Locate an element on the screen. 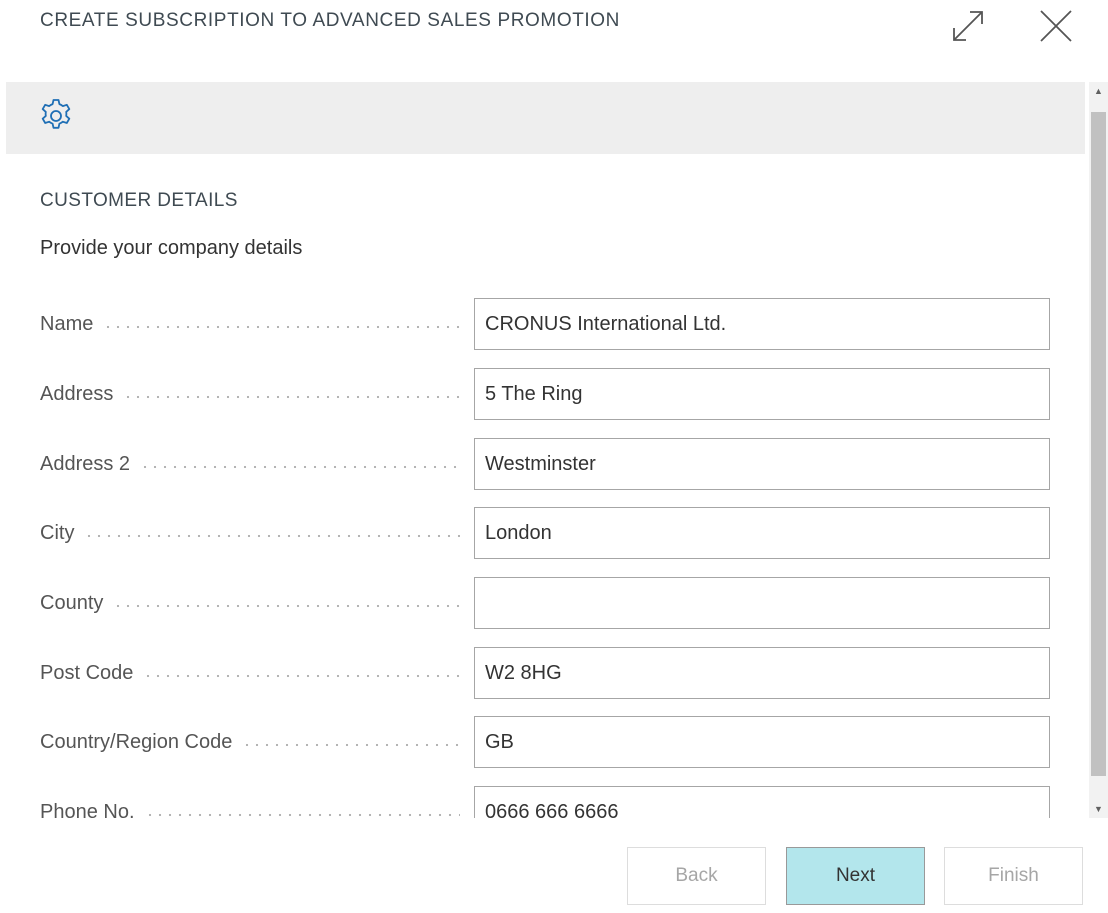  phone-no-label: Phone No. is located at coordinates (87, 809).